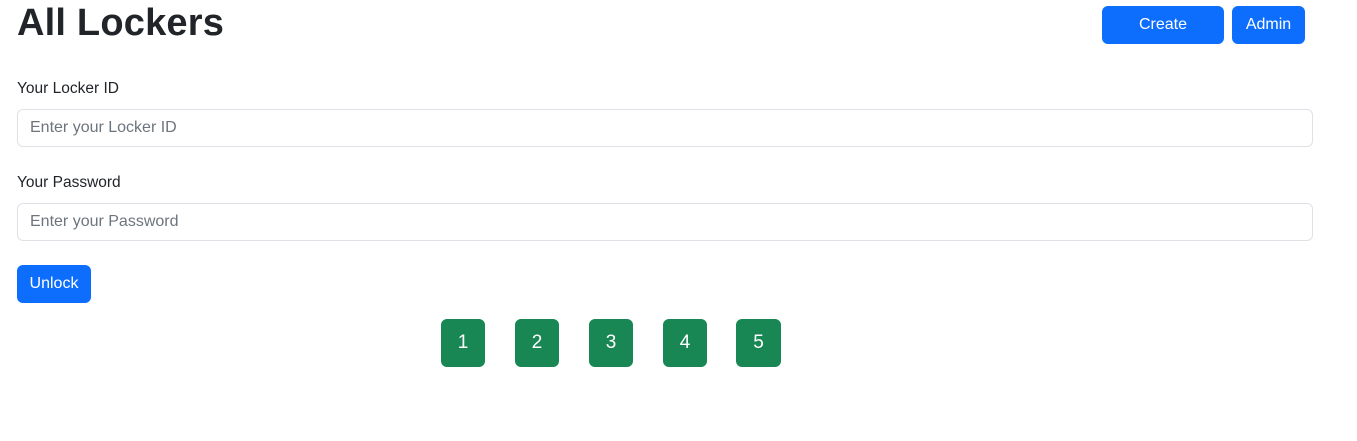 The width and height of the screenshot is (1357, 441). Describe the element at coordinates (68, 88) in the screenshot. I see `locker-id-label: Your Locker ID` at that location.